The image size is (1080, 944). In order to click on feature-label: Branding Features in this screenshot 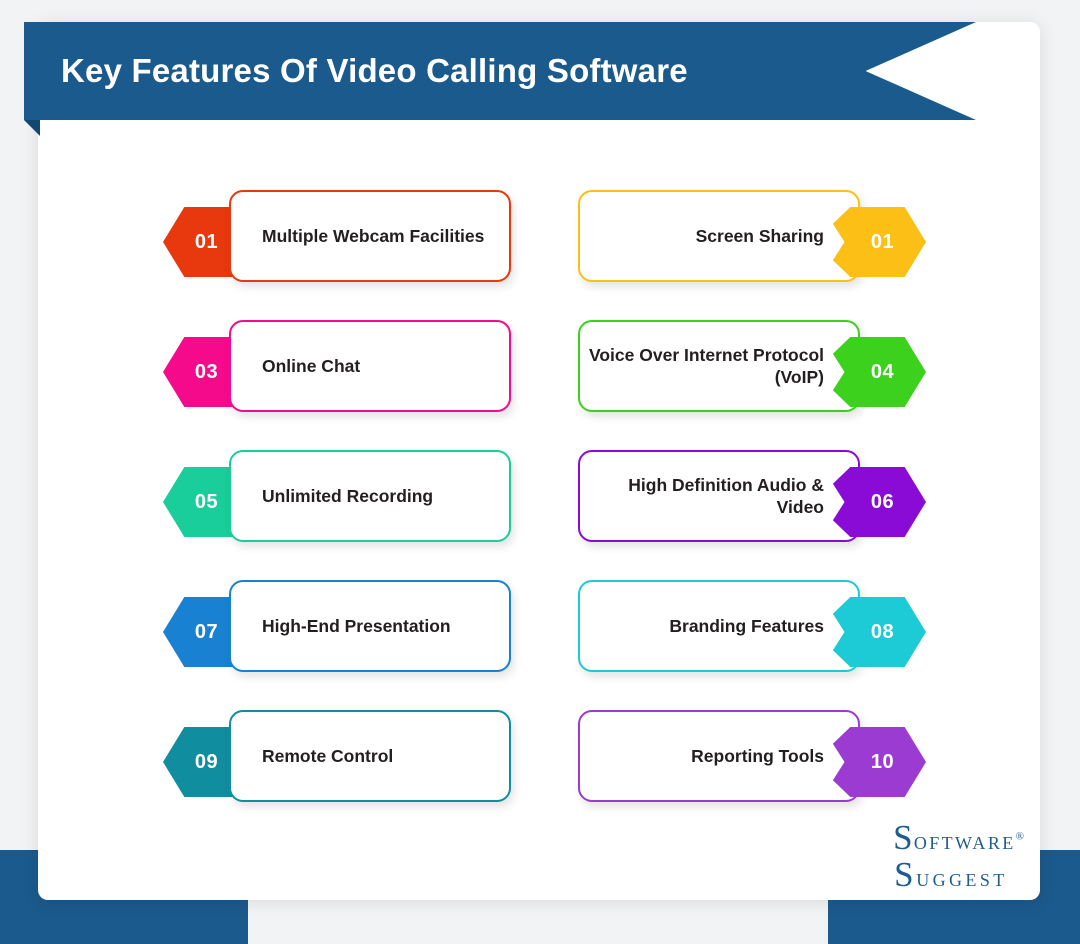, I will do `click(746, 625)`.